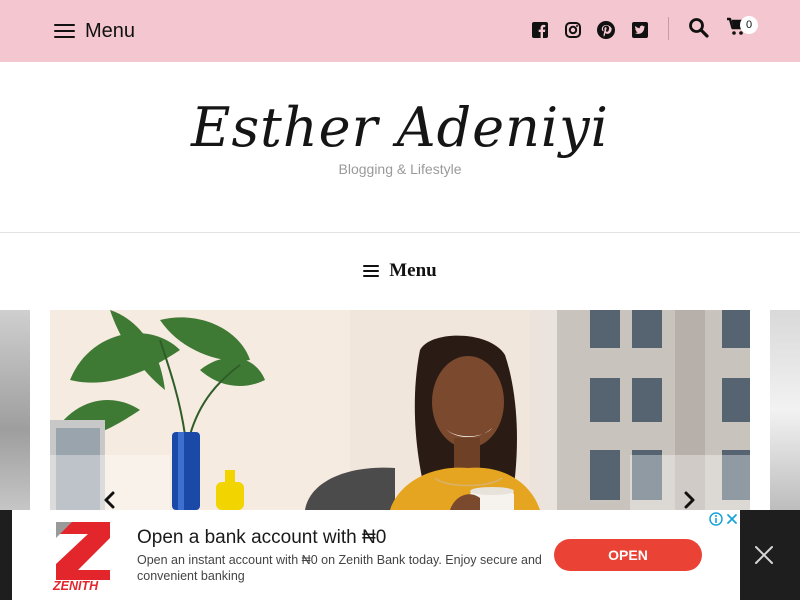 The width and height of the screenshot is (800, 600). Describe the element at coordinates (573, 30) in the screenshot. I see `instagram-icon` at that location.